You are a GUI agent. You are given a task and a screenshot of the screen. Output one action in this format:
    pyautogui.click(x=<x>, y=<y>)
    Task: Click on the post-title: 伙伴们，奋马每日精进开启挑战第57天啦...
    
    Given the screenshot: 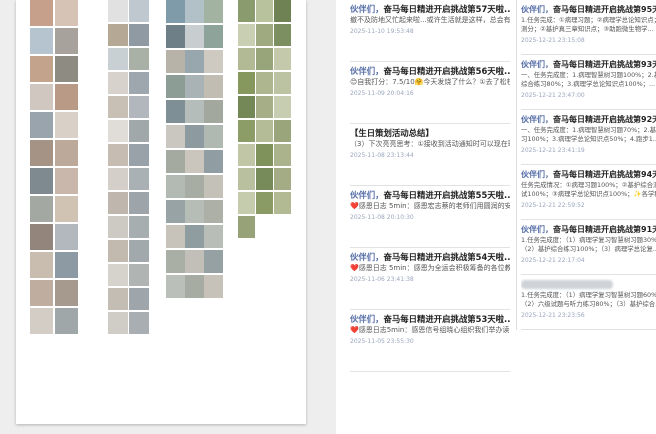 What is the action you would take?
    pyautogui.click(x=430, y=9)
    